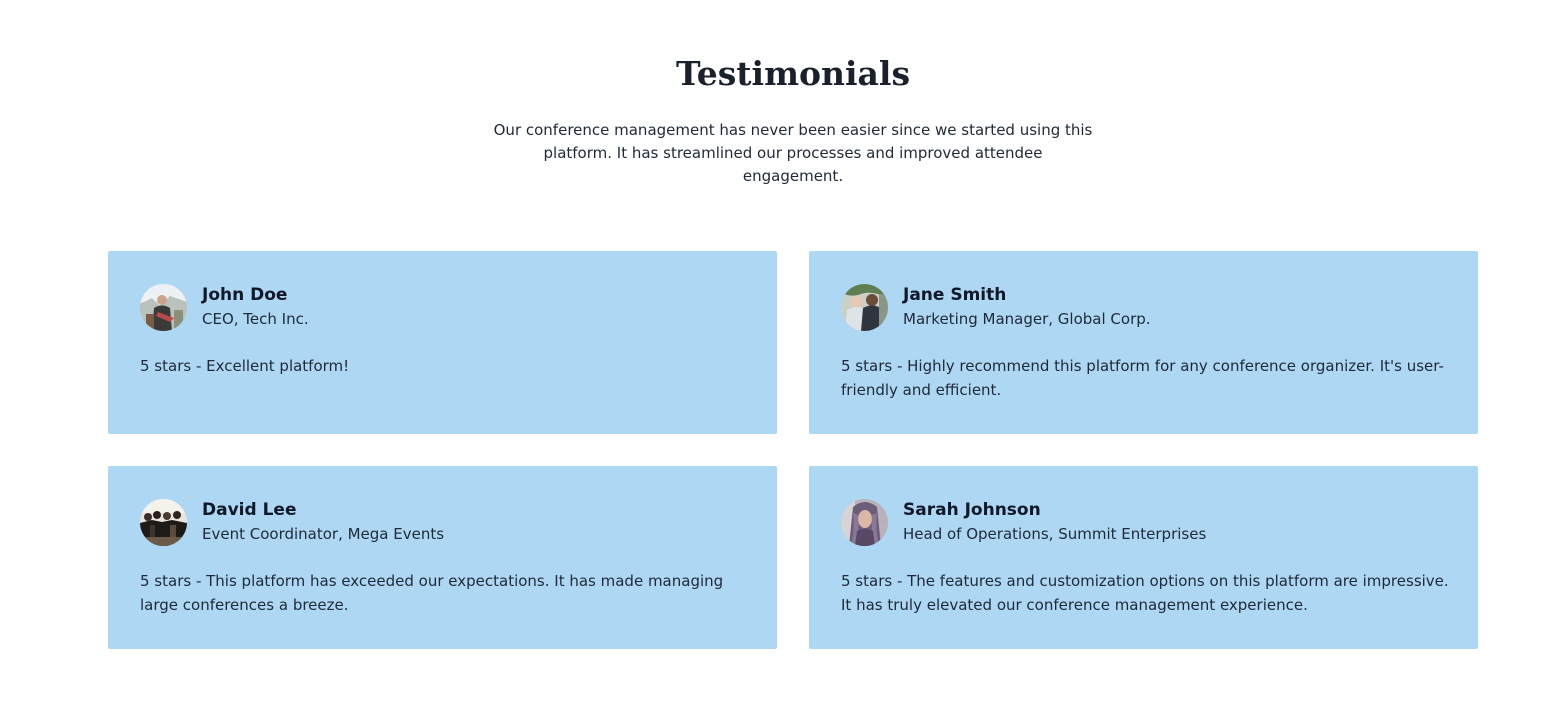 The height and width of the screenshot is (723, 1563). What do you see at coordinates (793, 73) in the screenshot?
I see `section-title: Testimonials` at bounding box center [793, 73].